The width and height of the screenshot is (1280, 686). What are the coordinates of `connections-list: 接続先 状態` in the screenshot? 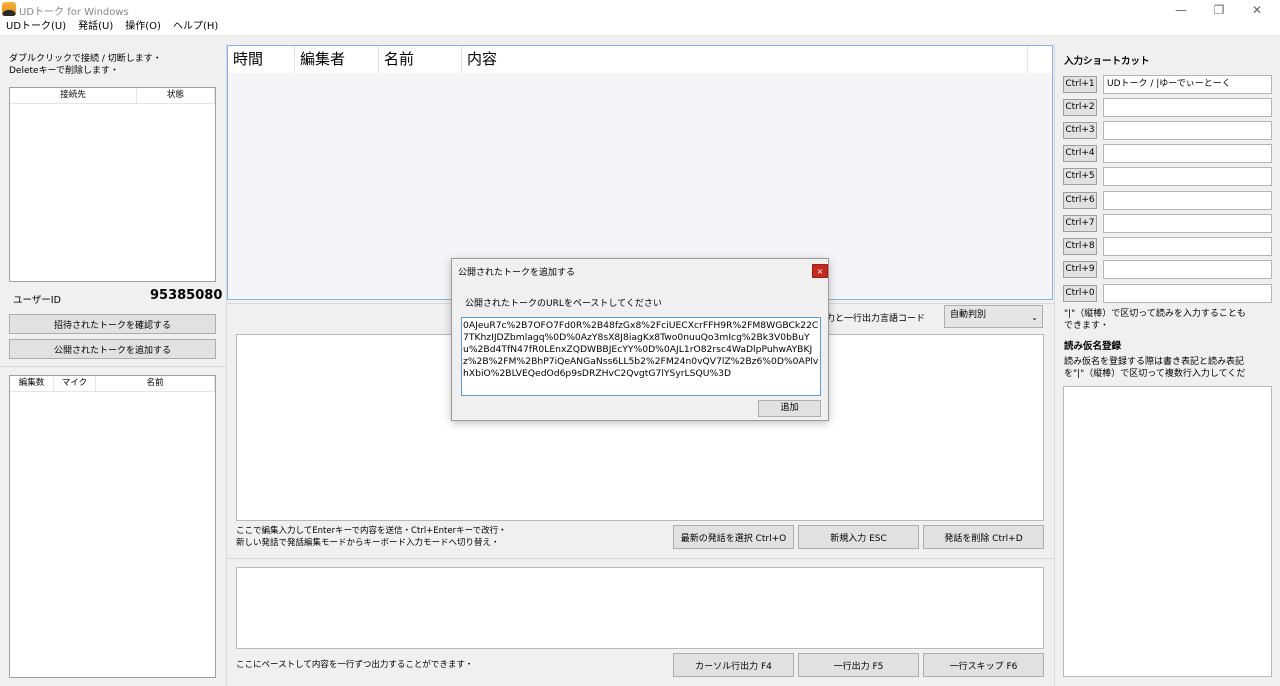 It's located at (112, 184).